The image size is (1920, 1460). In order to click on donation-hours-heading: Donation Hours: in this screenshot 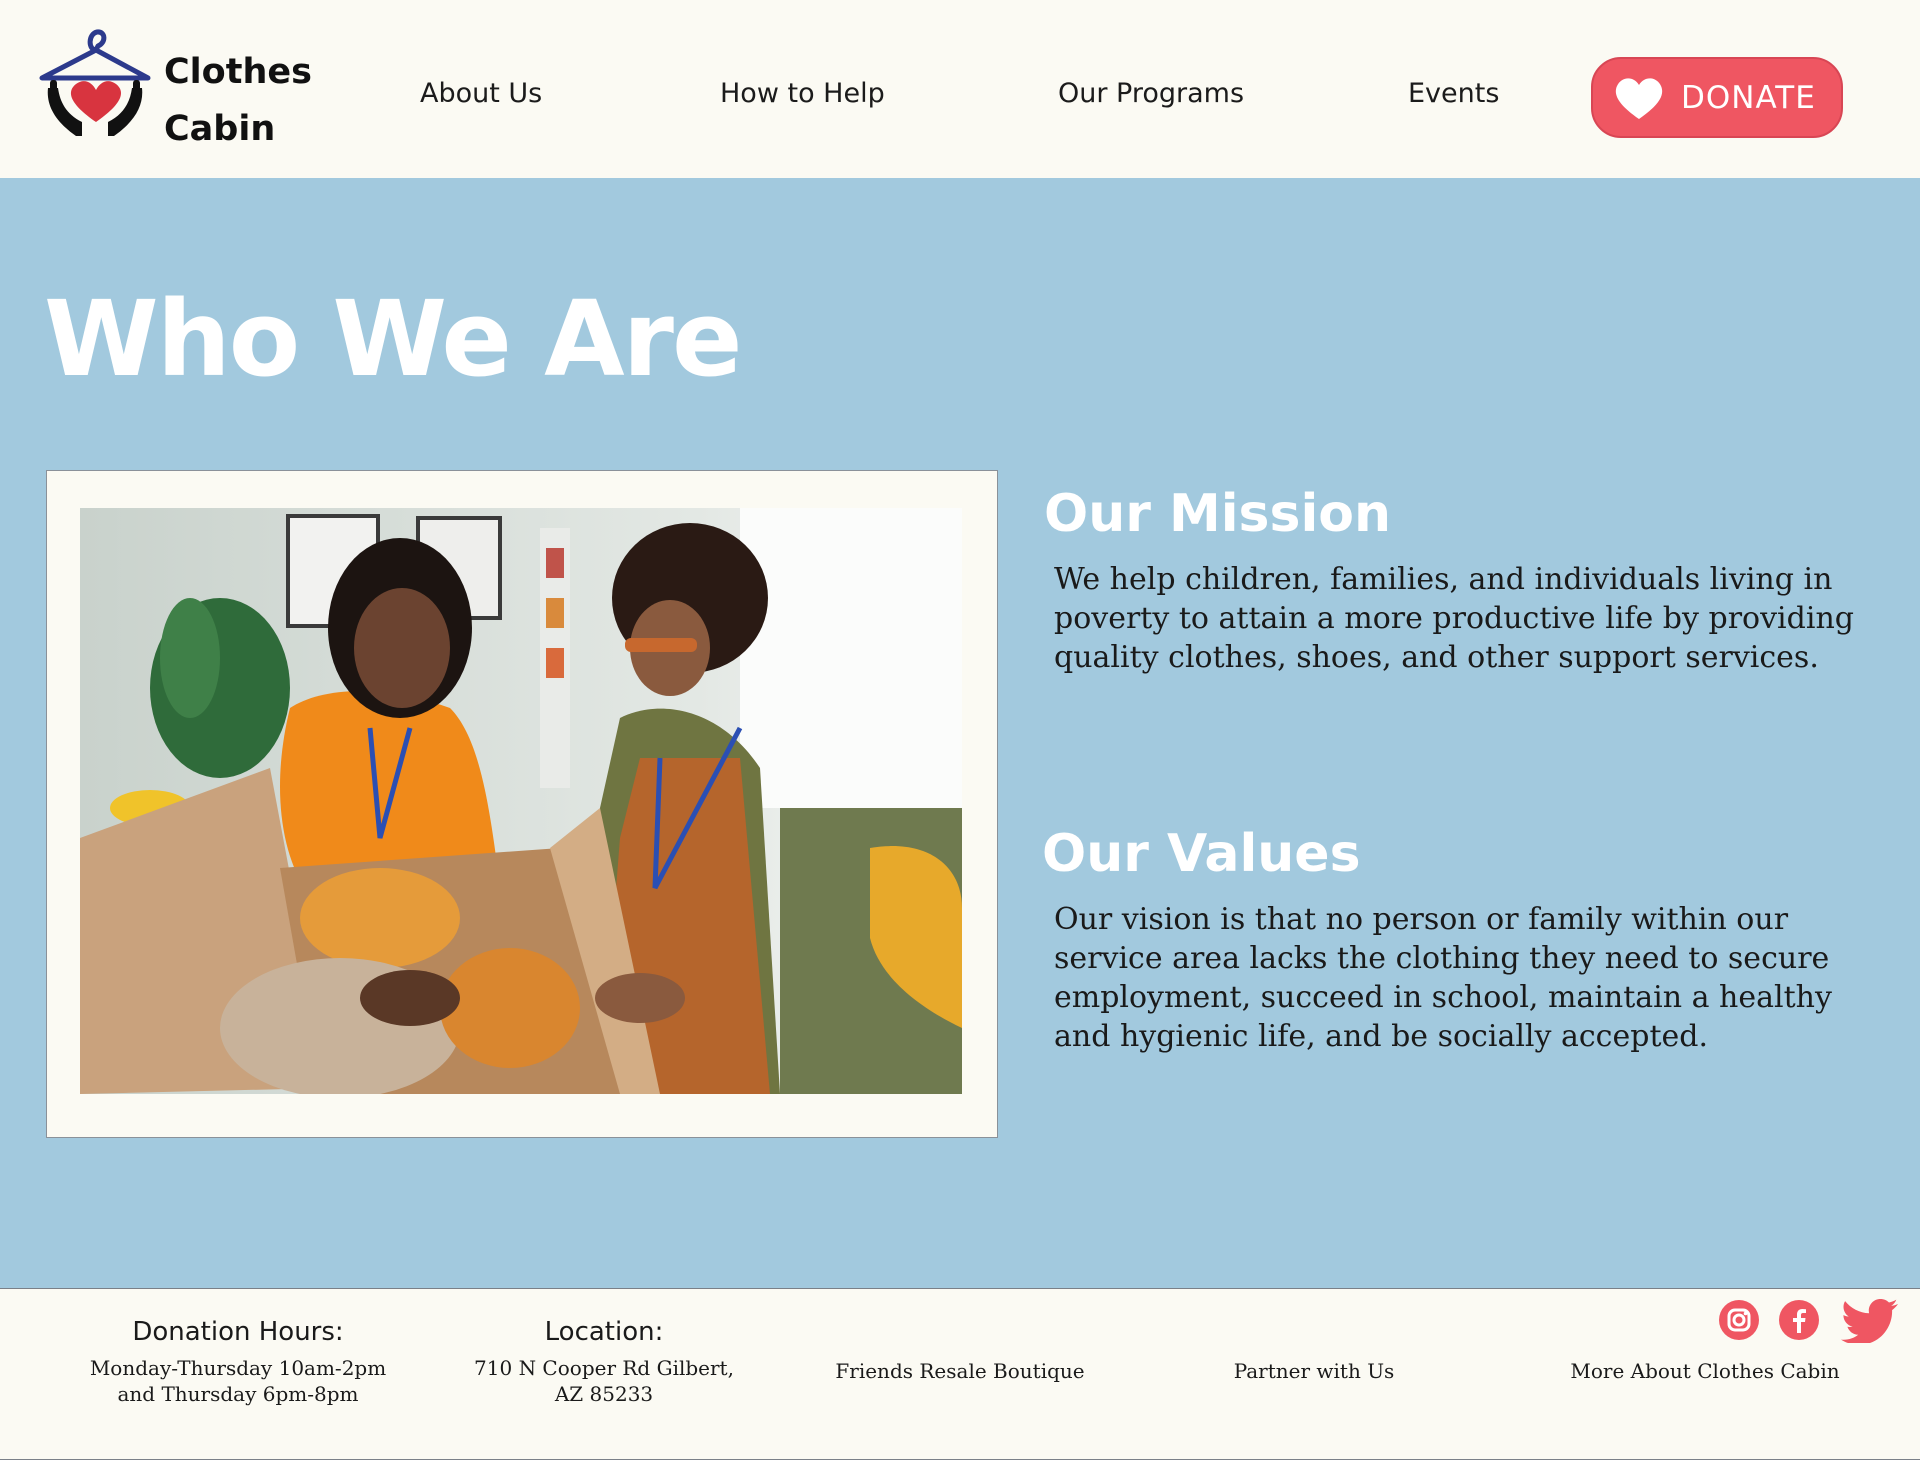, I will do `click(238, 1332)`.